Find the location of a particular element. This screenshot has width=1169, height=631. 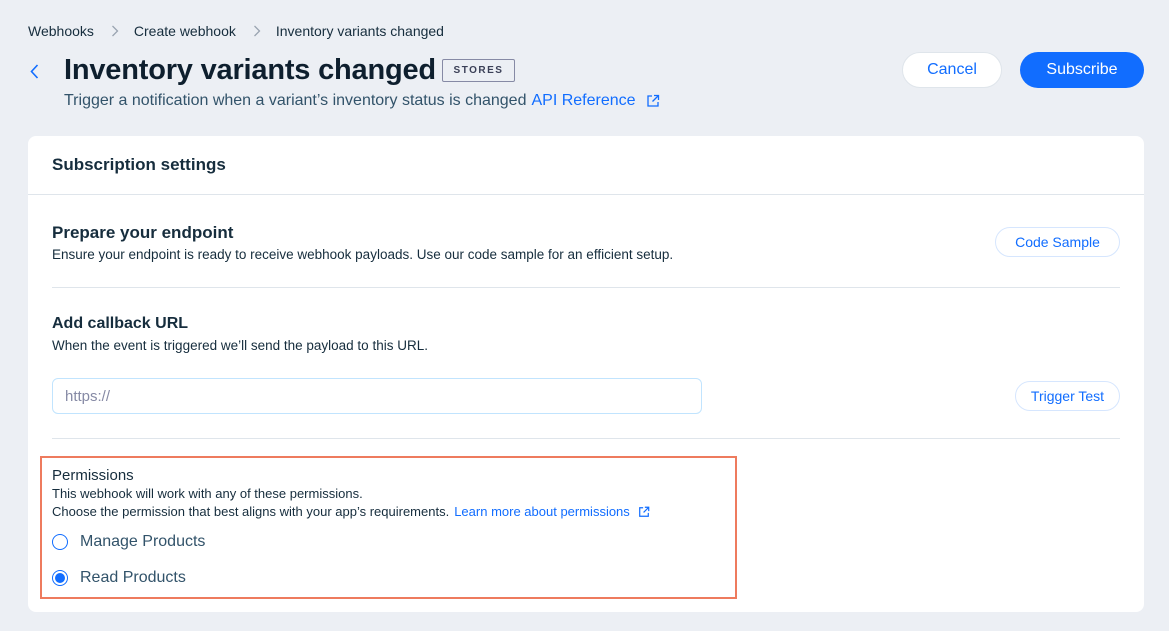

card-title: Subscription settings is located at coordinates (139, 164).